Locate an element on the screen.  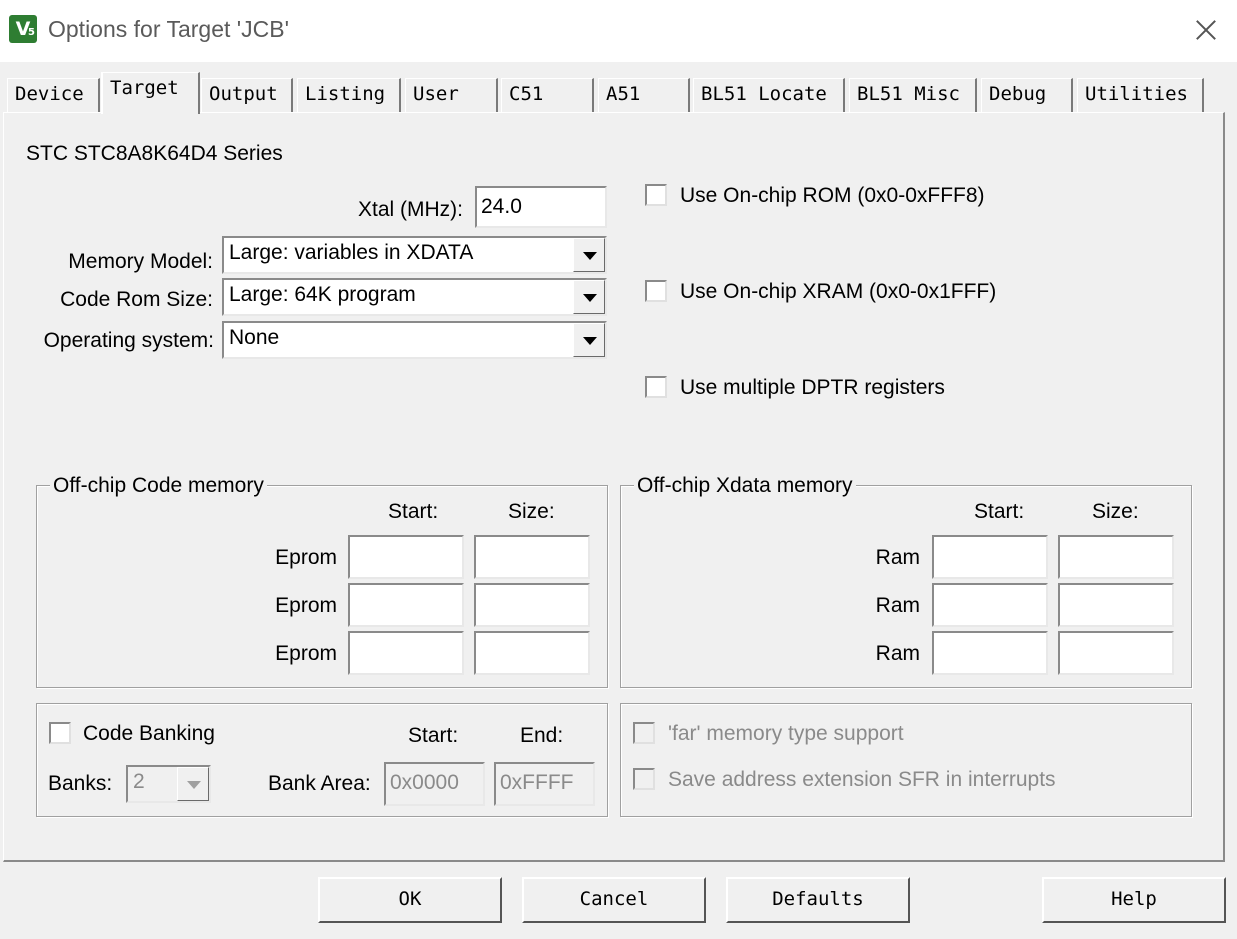
help-button: Help is located at coordinates (1134, 900).